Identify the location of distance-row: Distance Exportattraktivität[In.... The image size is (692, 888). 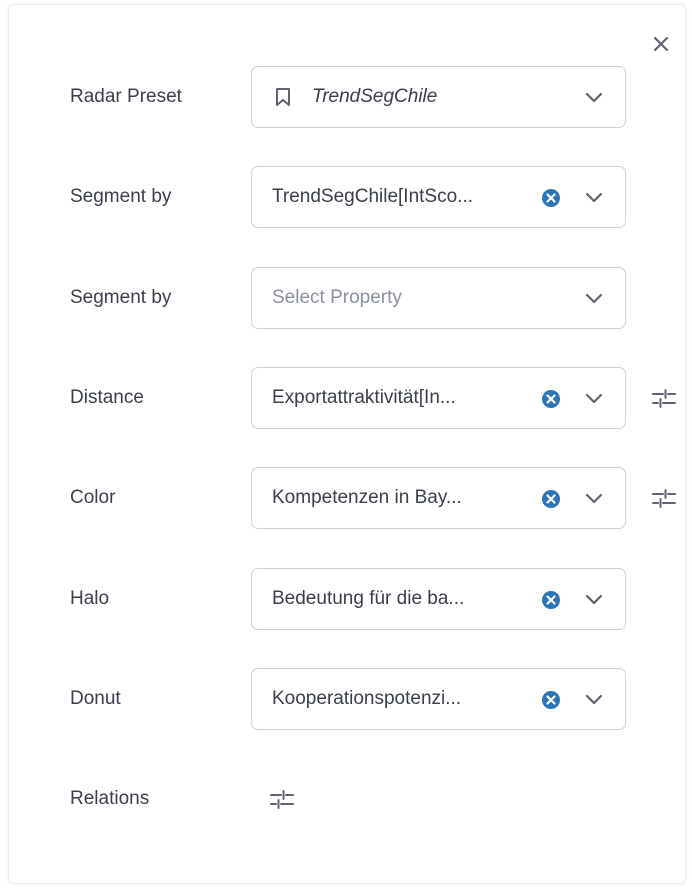
(346, 398).